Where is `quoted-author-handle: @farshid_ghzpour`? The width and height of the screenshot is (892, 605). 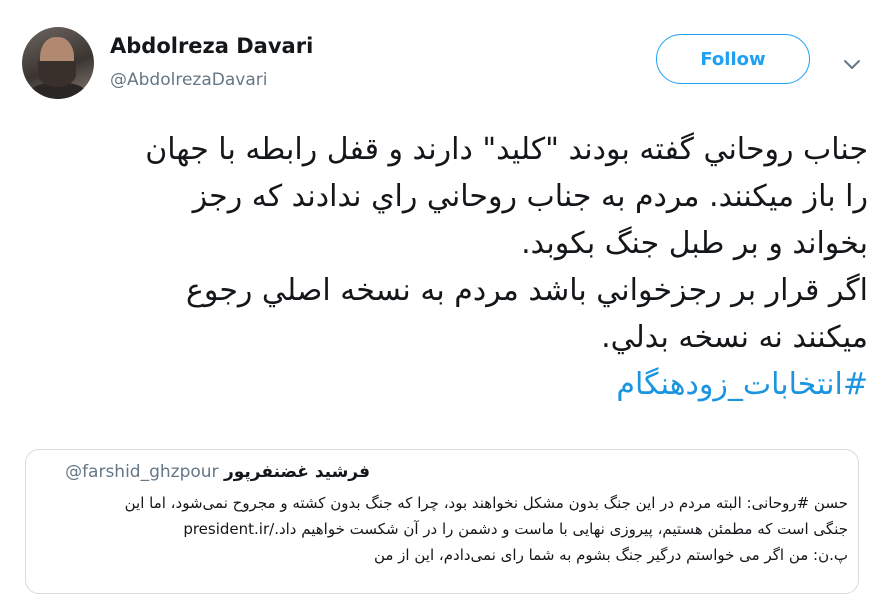 quoted-author-handle: @farshid_ghzpour is located at coordinates (142, 472).